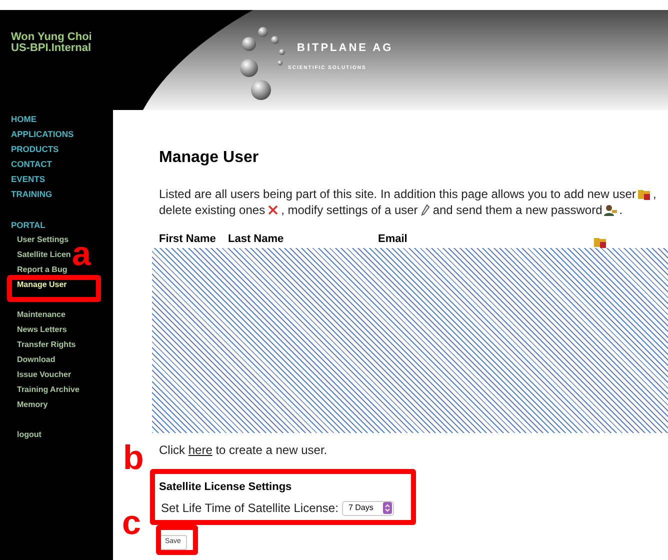  I want to click on lifetime-select: 7 Days, so click(368, 508).